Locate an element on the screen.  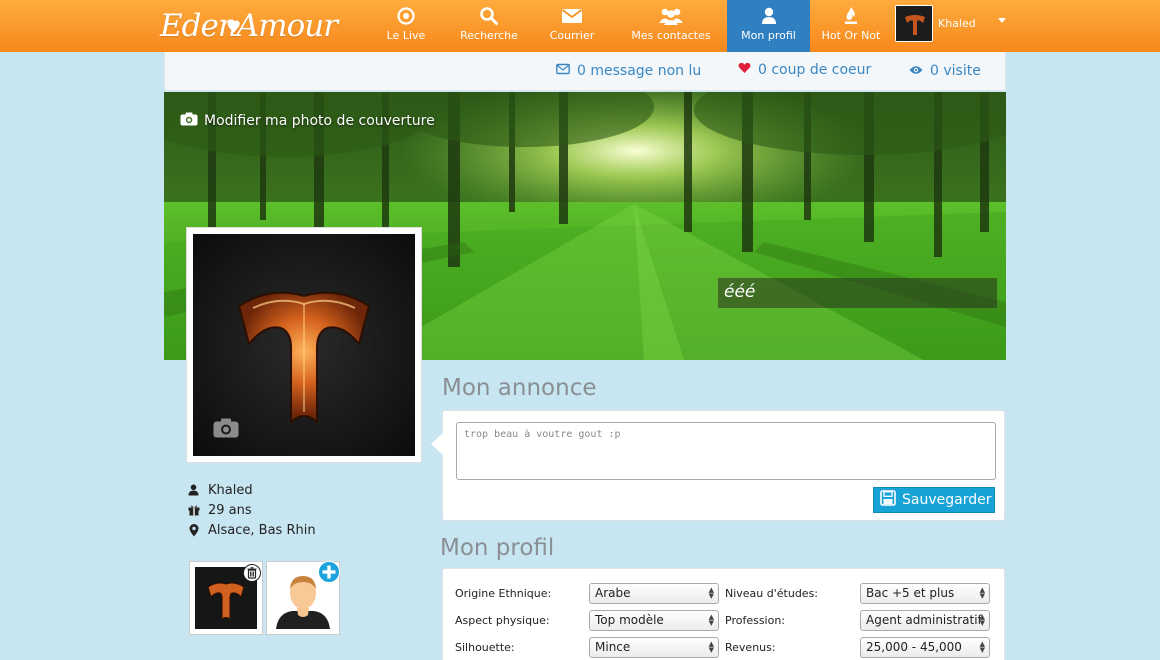
nav-label: Mon profil is located at coordinates (768, 35).